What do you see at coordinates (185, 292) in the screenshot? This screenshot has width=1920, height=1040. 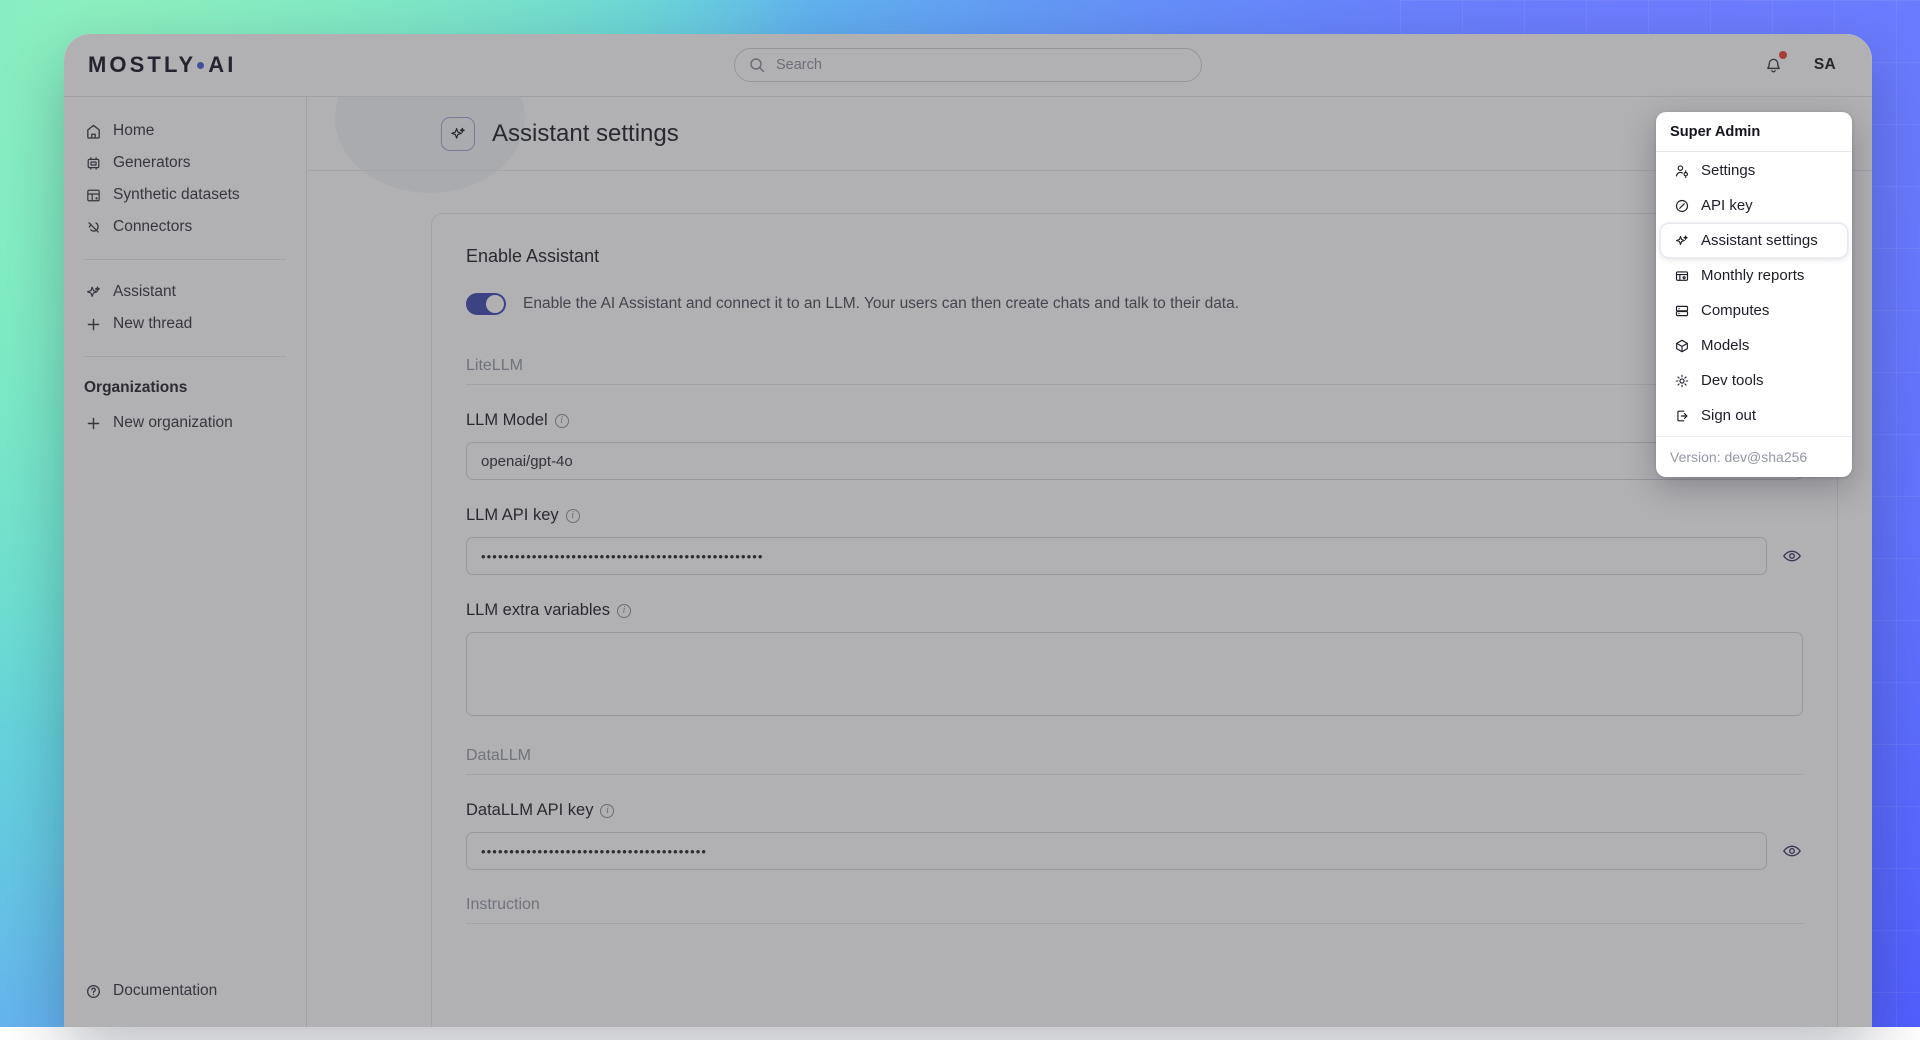 I see `sidebar-item-assistant: Assistant` at bounding box center [185, 292].